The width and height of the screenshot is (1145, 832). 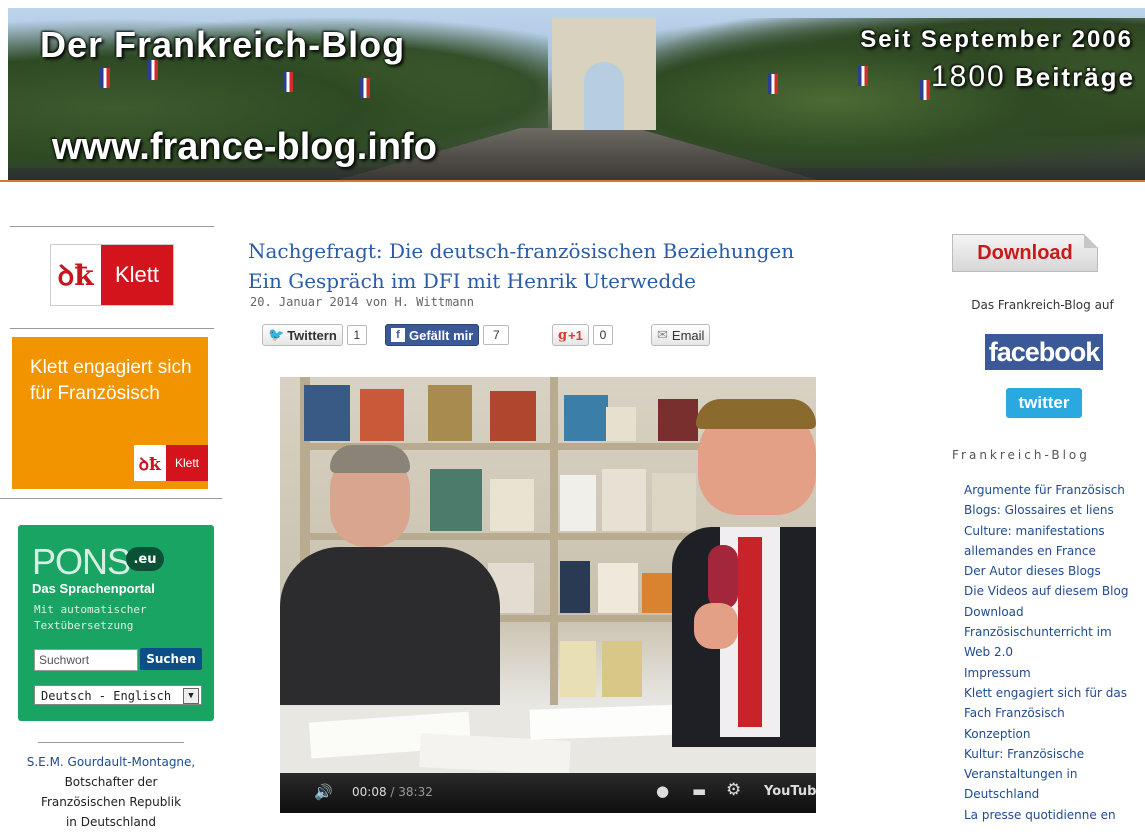 What do you see at coordinates (390, 630) in the screenshot?
I see `interviewee-body` at bounding box center [390, 630].